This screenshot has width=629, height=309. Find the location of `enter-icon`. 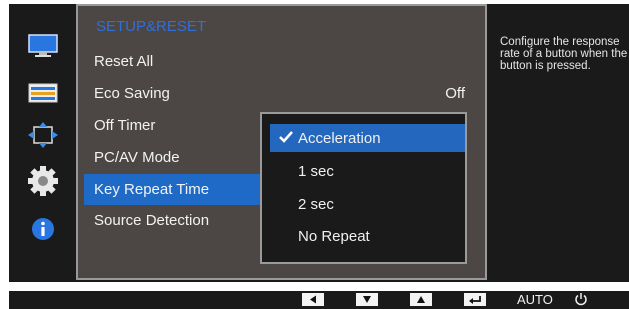

enter-icon is located at coordinates (475, 299).